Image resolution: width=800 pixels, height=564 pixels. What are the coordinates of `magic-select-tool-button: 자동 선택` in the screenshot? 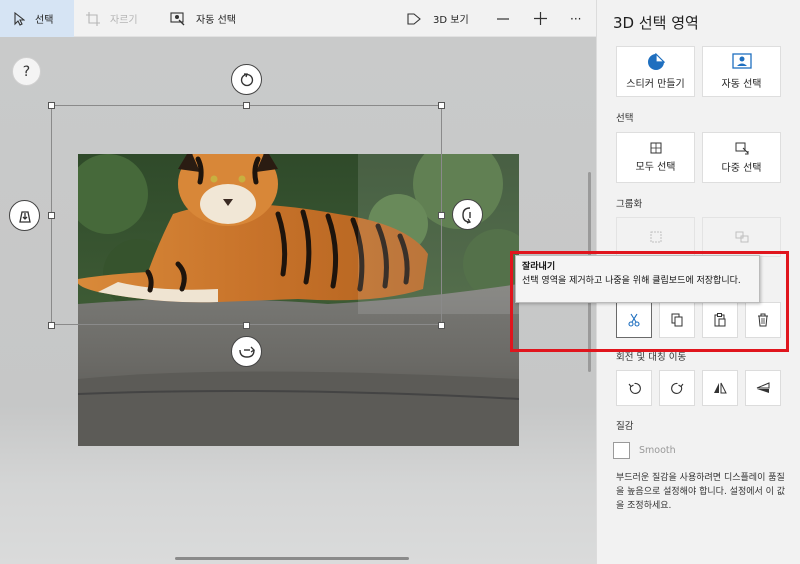 It's located at (203, 18).